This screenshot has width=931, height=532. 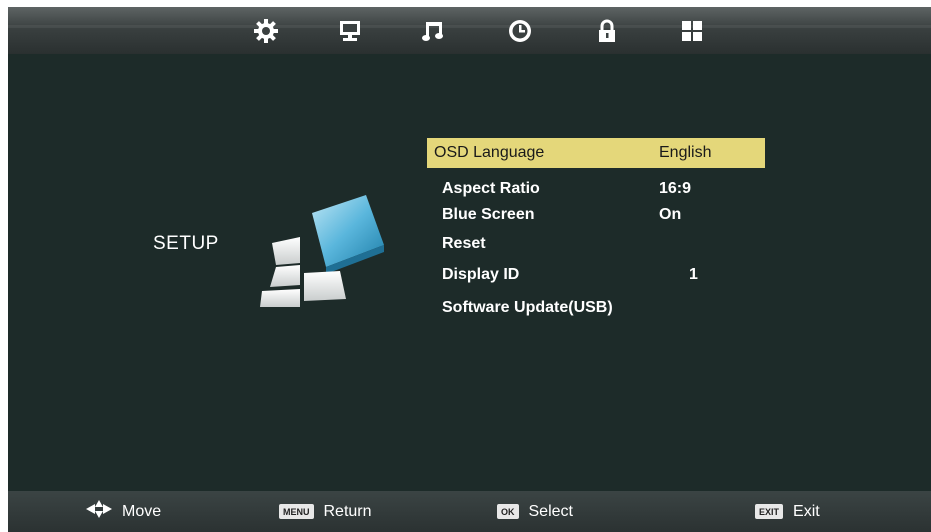 What do you see at coordinates (596, 244) in the screenshot?
I see `menu-row-reset: Reset` at bounding box center [596, 244].